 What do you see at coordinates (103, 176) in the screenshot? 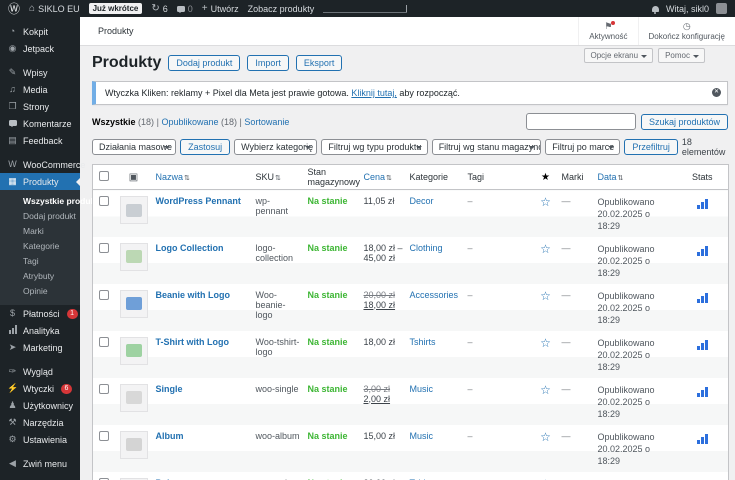
I see `select-all-checkbox` at bounding box center [103, 176].